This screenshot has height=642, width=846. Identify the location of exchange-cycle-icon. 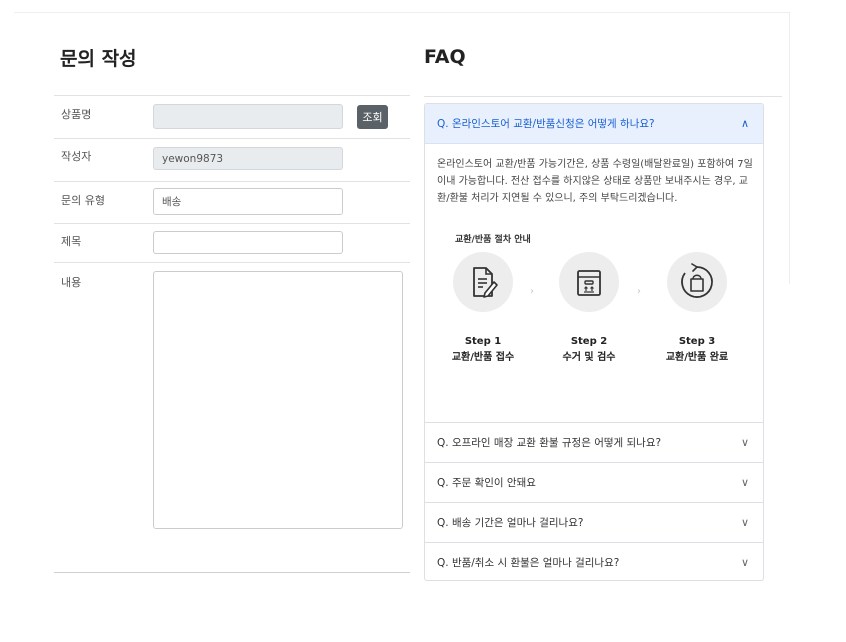
(697, 282).